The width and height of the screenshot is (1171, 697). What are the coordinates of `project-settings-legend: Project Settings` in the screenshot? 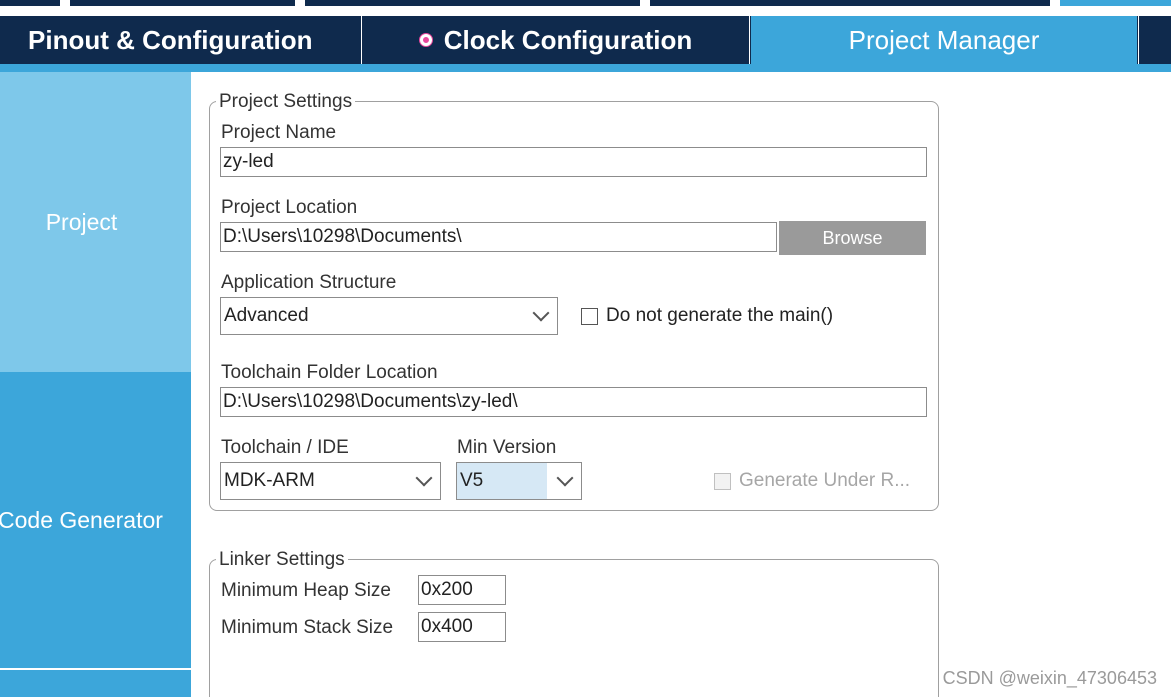 It's located at (286, 102).